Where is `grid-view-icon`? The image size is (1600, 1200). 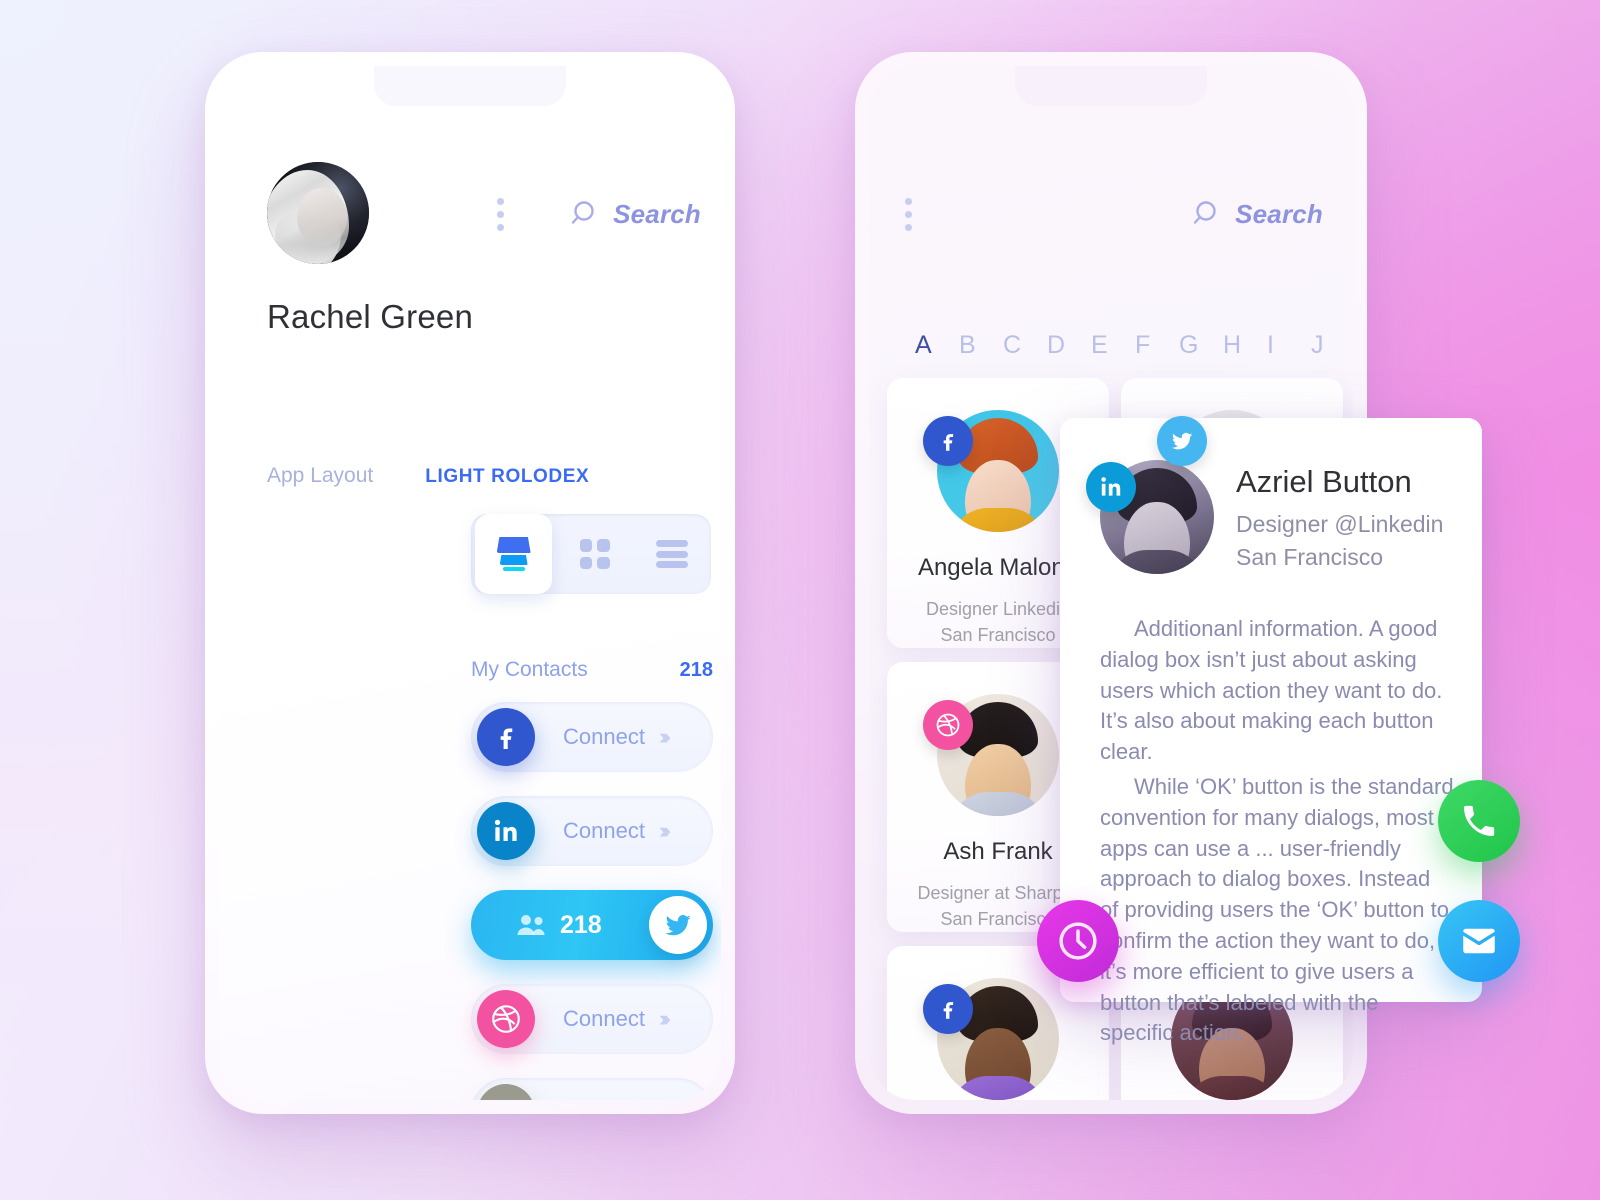
grid-view-icon is located at coordinates (594, 554).